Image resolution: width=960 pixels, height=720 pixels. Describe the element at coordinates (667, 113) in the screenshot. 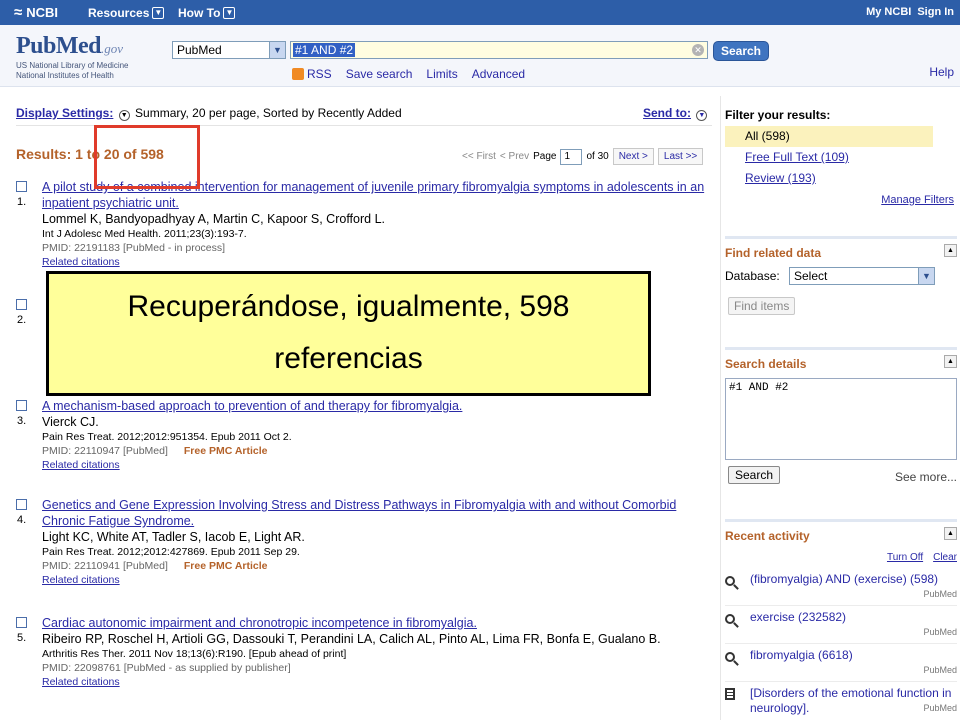

I see `send-to-label: Send to:` at that location.